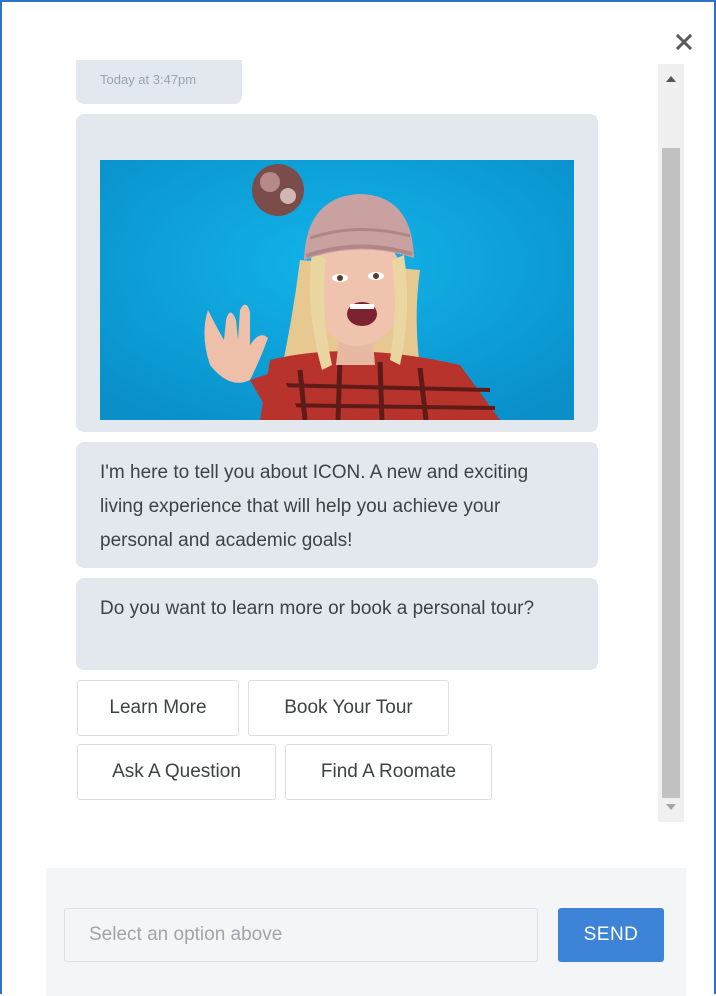 Image resolution: width=716 pixels, height=996 pixels. Describe the element at coordinates (301, 935) in the screenshot. I see `message-input` at that location.